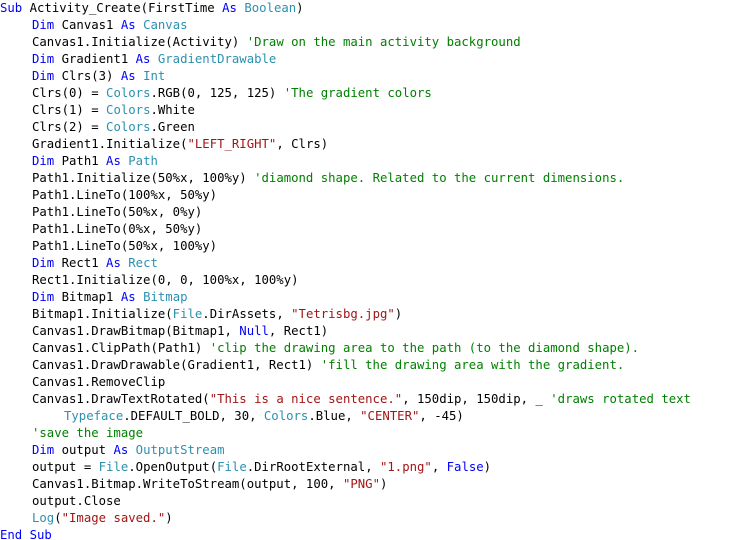  What do you see at coordinates (117, 212) in the screenshot?
I see `code-text: Path1.LineTo(50%x, 0%y)` at bounding box center [117, 212].